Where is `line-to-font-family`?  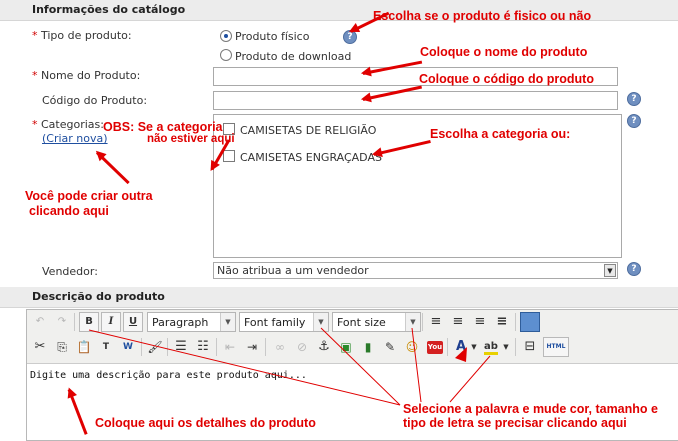
line-to-font-family is located at coordinates (360, 366).